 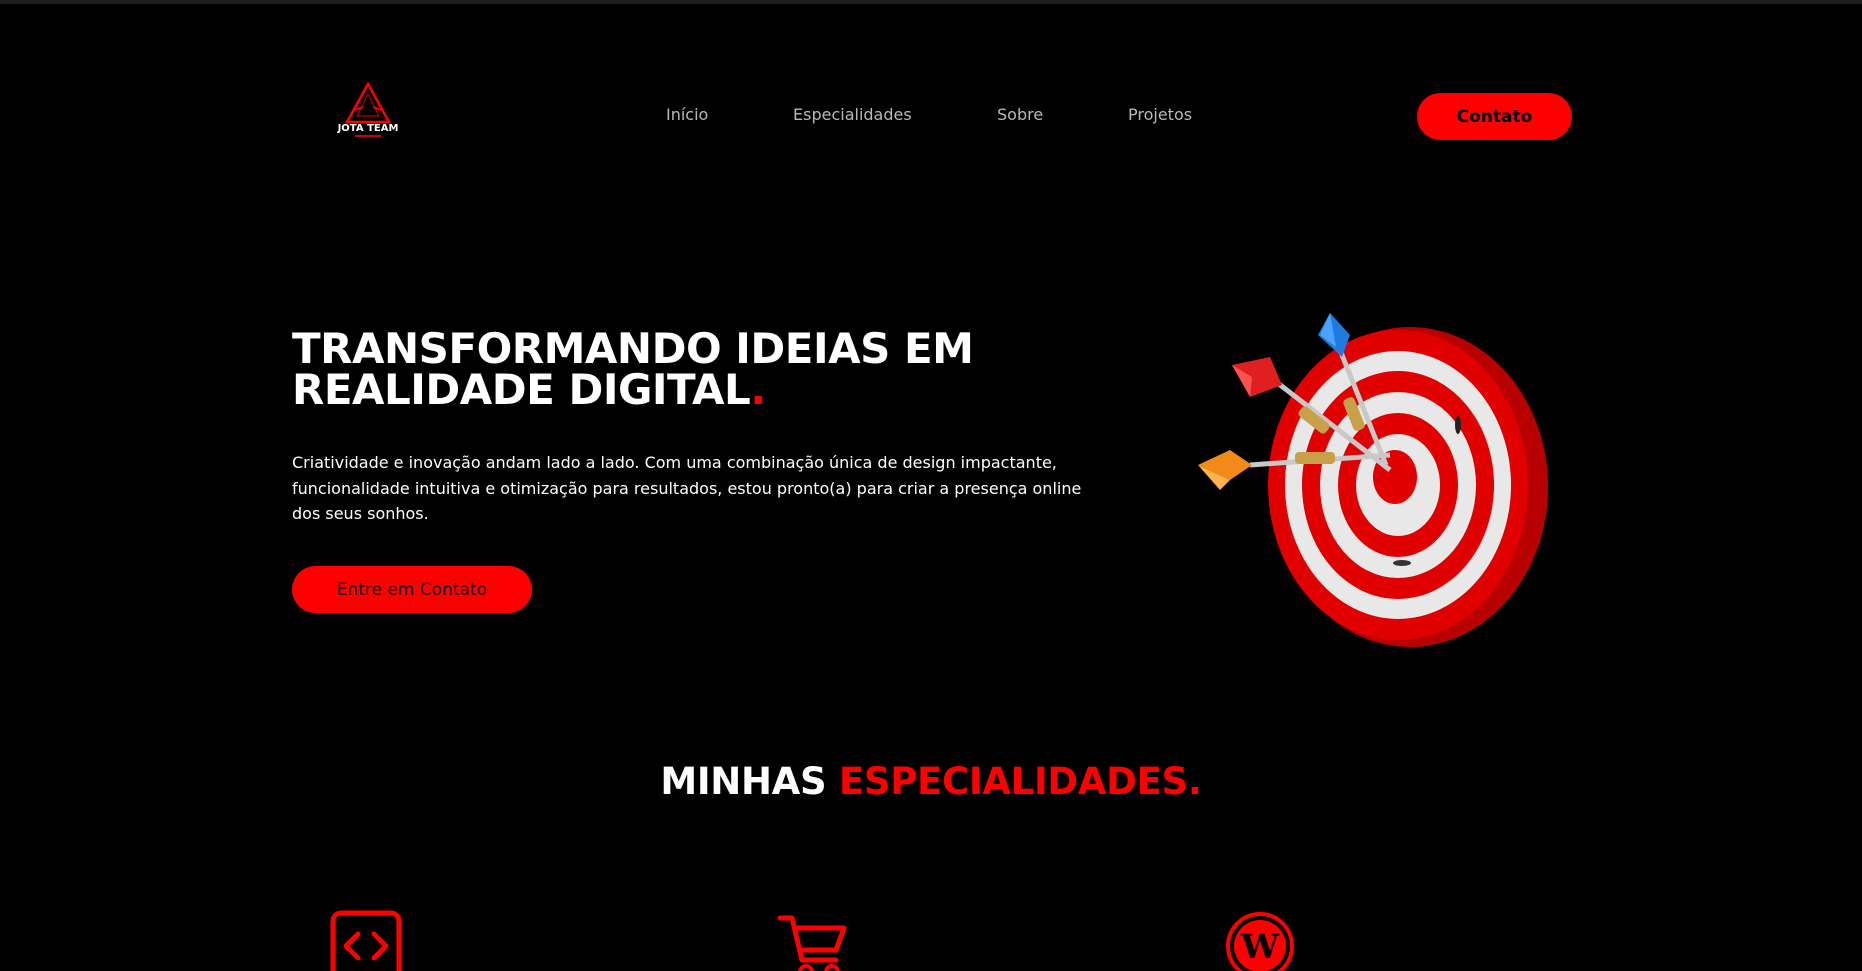 What do you see at coordinates (1020, 114) in the screenshot?
I see `nav-item-sobre: Sobre` at bounding box center [1020, 114].